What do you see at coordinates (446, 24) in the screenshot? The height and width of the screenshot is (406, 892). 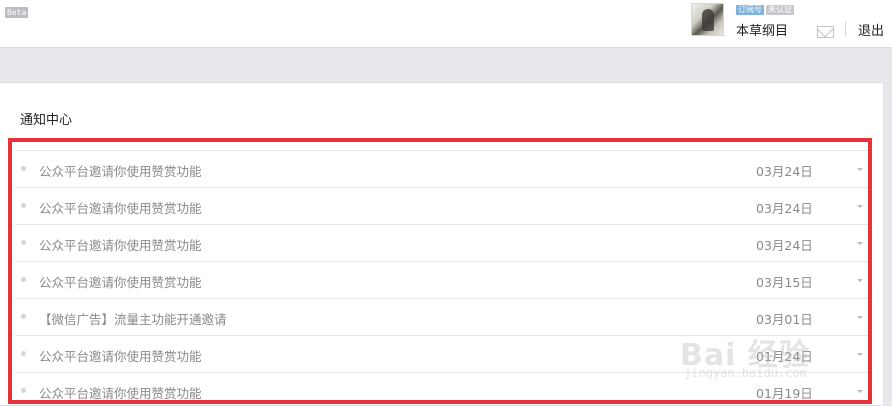 I see `top-bar: Beta 订阅号 未认证 本草纲目 退出` at bounding box center [446, 24].